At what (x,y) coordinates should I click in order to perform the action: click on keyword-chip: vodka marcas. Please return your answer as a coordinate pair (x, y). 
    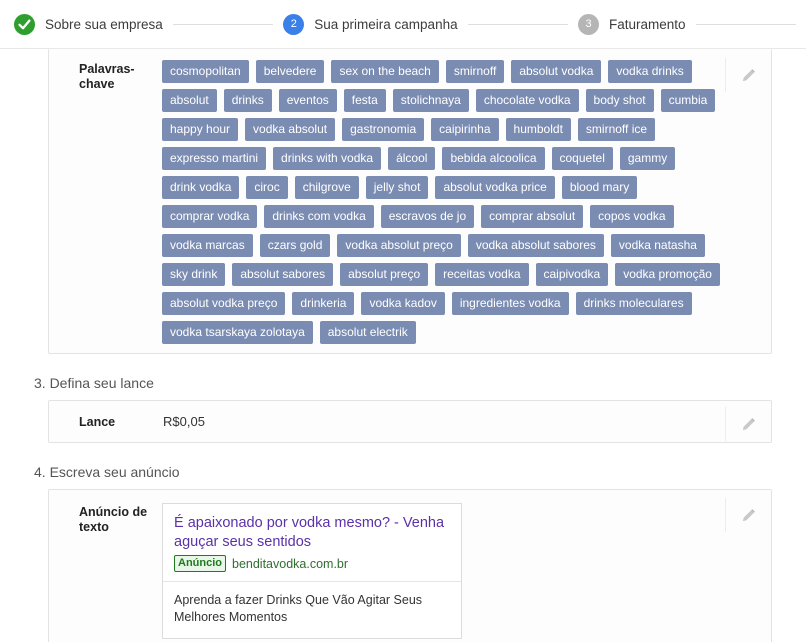
    Looking at the image, I should click on (207, 245).